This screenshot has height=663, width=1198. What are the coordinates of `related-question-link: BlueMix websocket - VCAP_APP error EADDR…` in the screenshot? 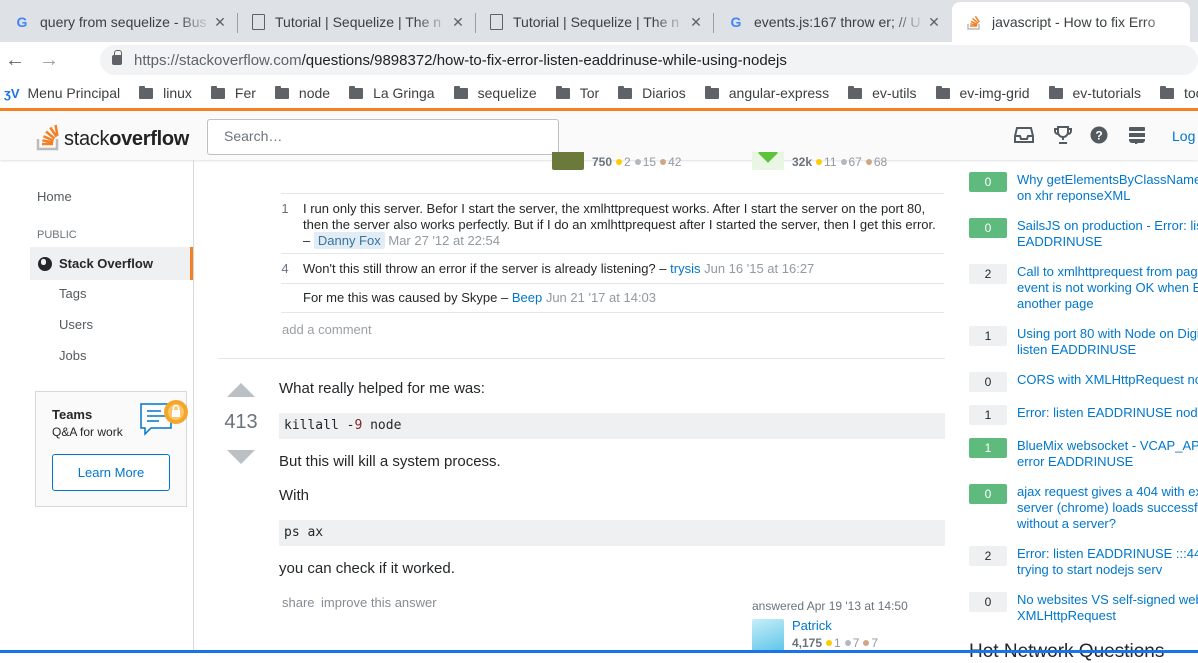 It's located at (1107, 454).